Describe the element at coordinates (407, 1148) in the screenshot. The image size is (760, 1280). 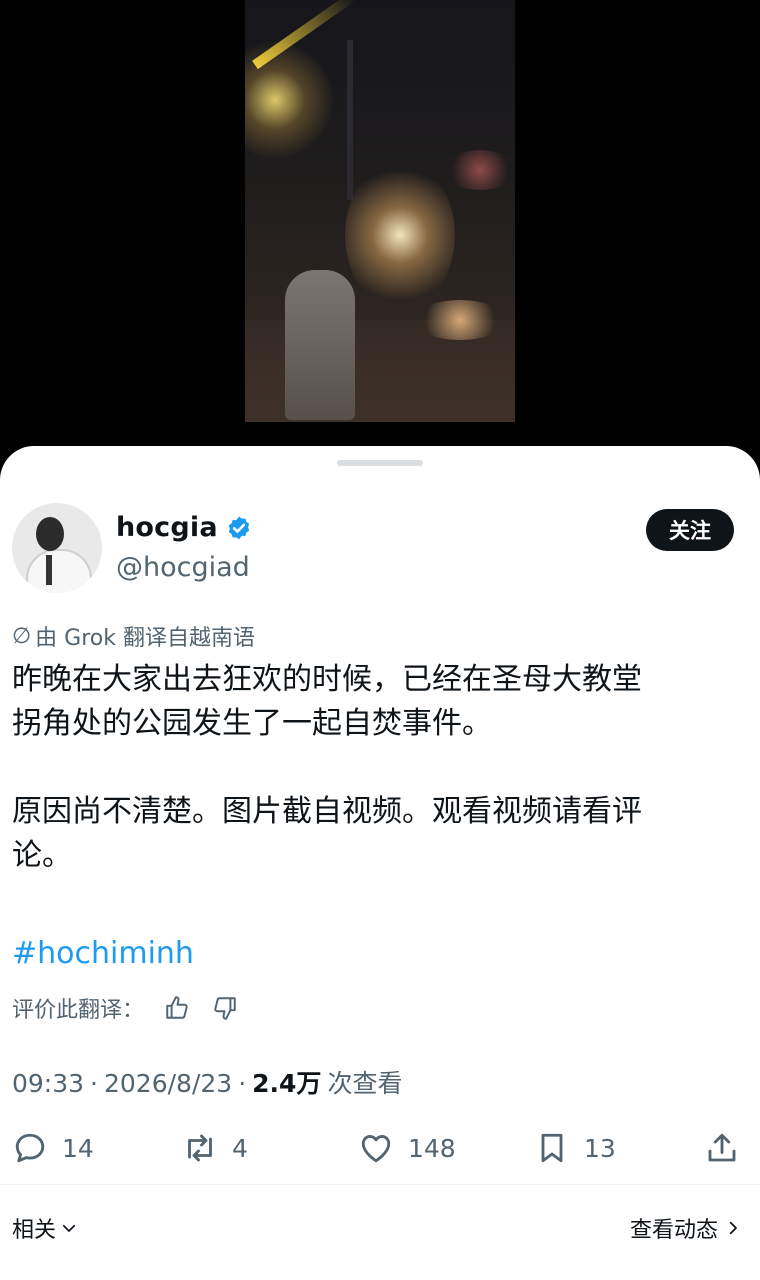
I see `like-button: 148` at that location.